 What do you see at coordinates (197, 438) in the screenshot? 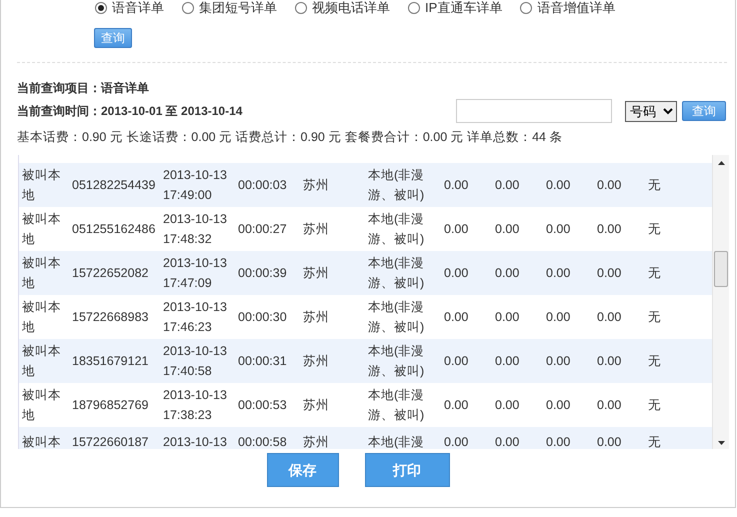
I see `table-cell: 2013-10-13` at bounding box center [197, 438].